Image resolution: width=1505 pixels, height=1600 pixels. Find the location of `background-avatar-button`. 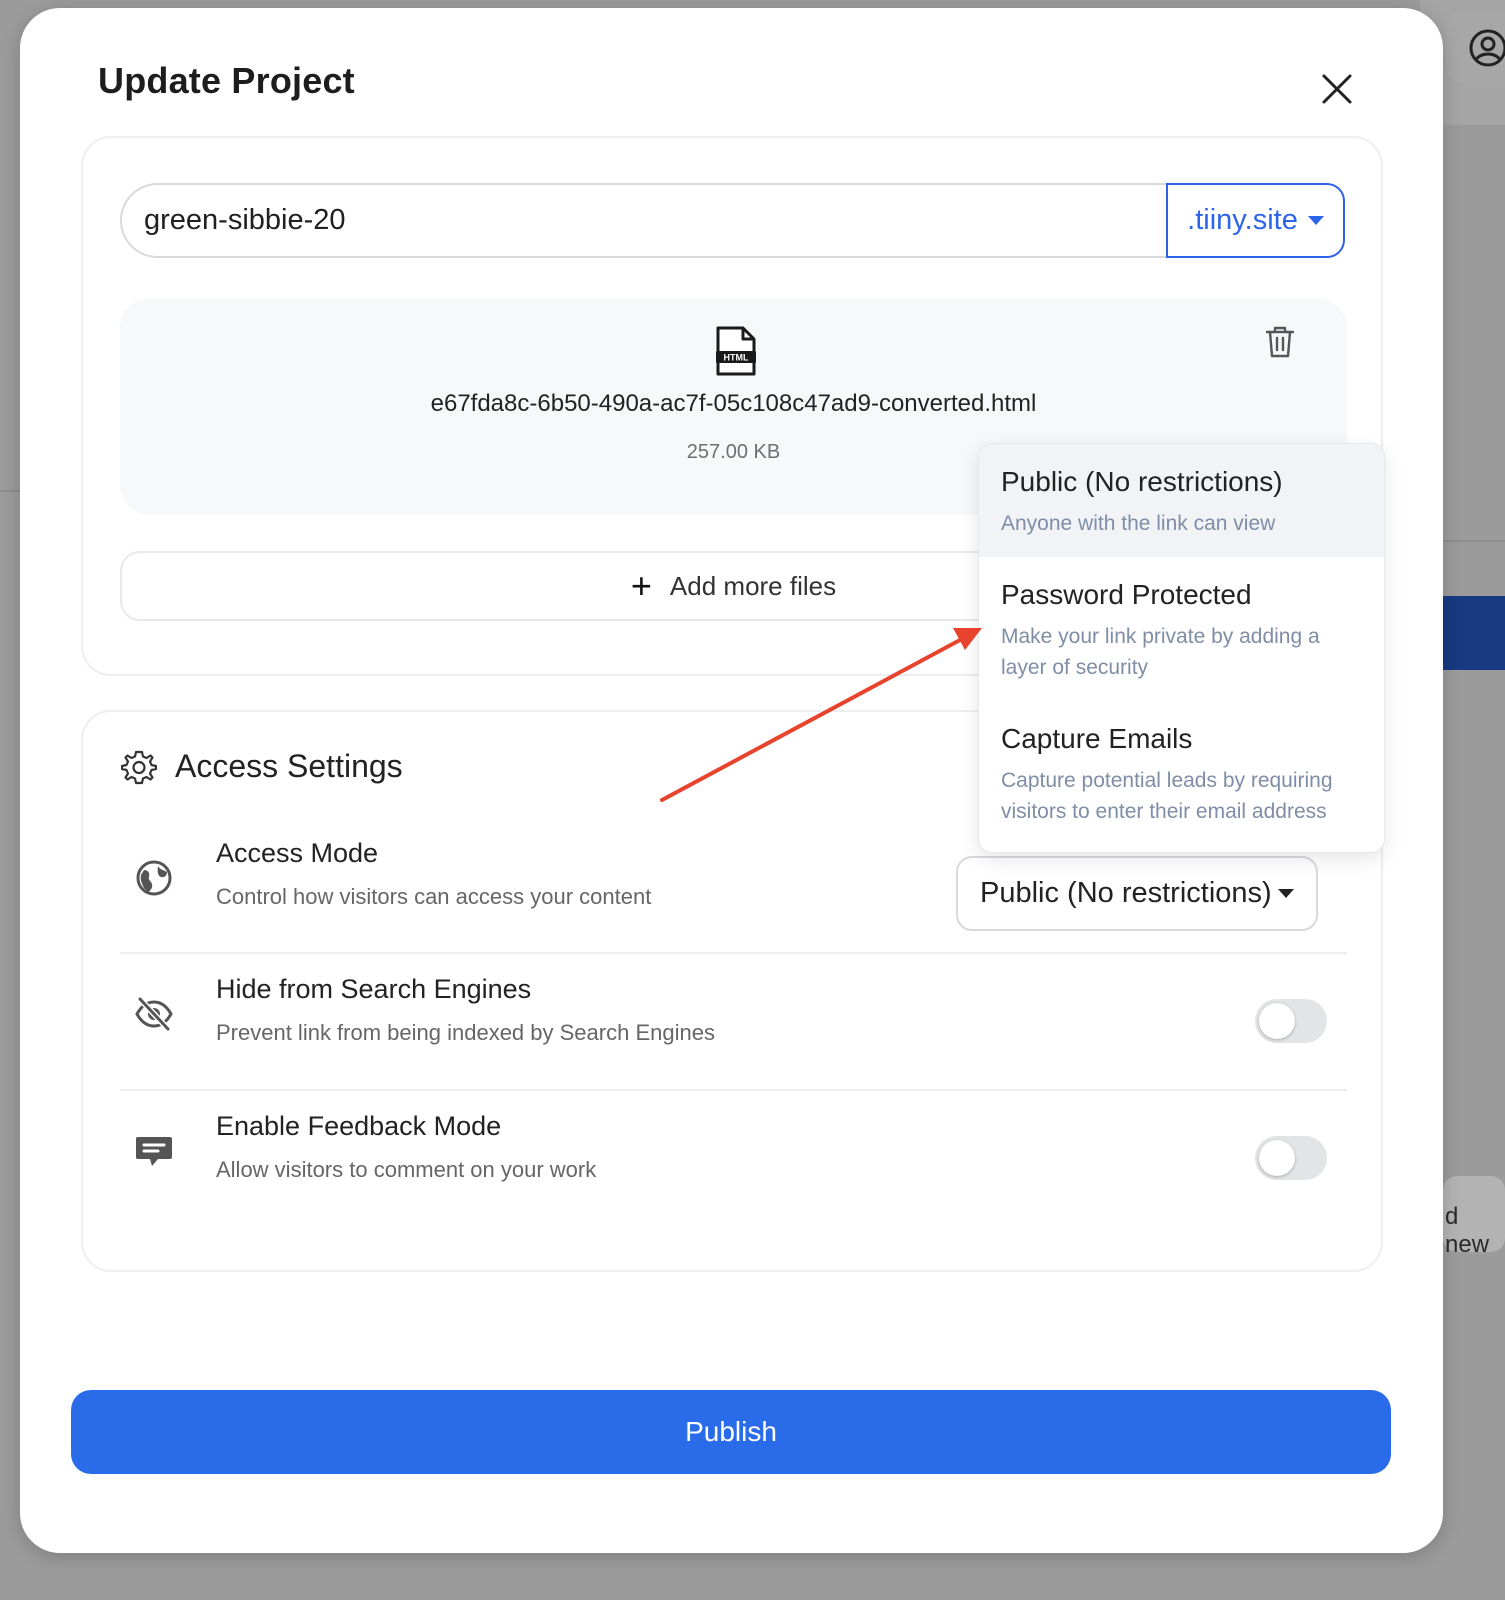

background-avatar-button is located at coordinates (1475, 46).